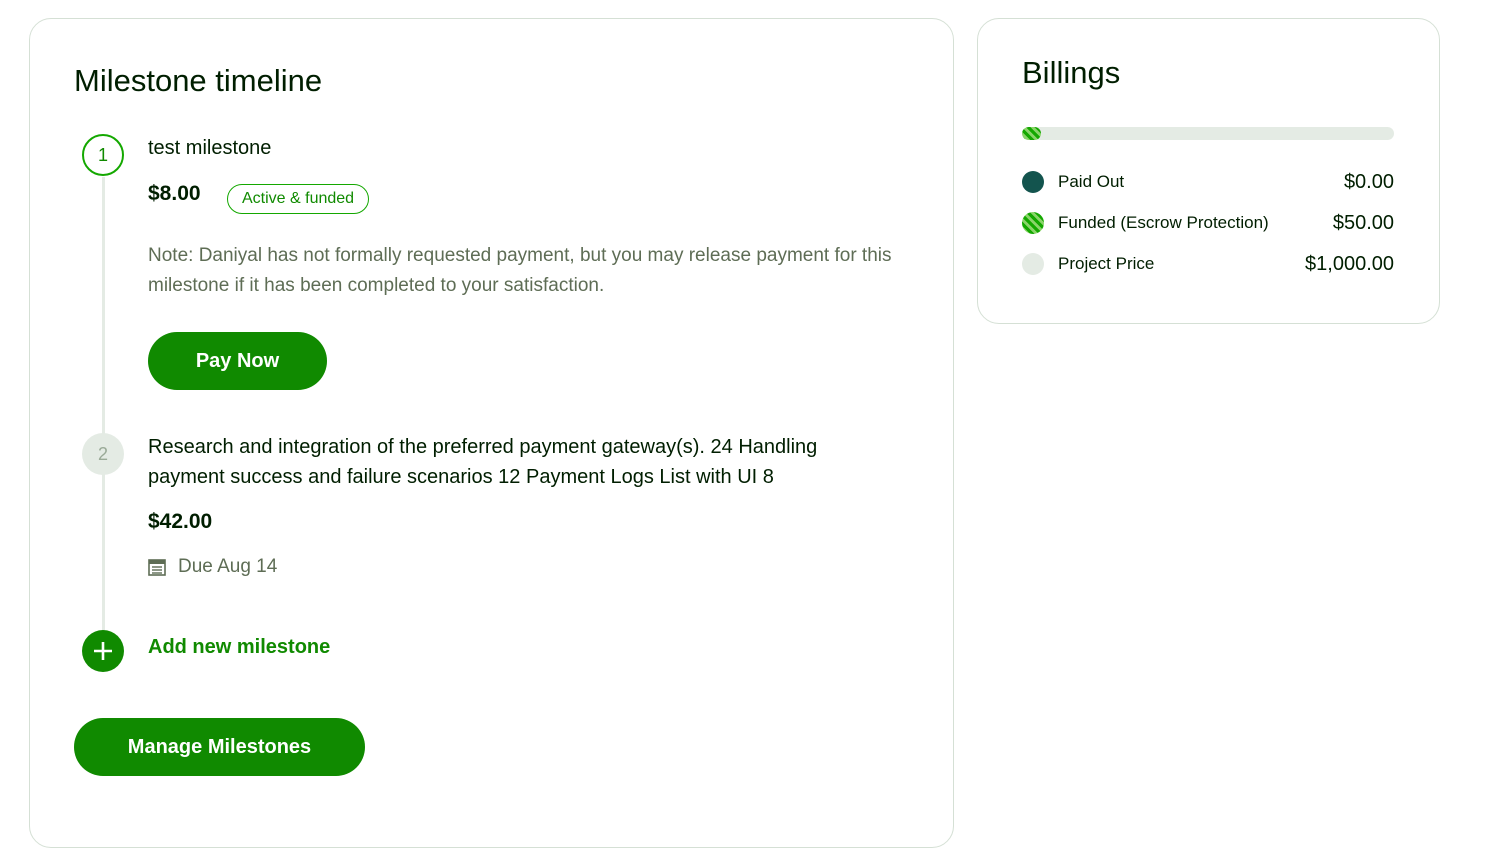 The width and height of the screenshot is (1485, 848). What do you see at coordinates (1106, 263) in the screenshot?
I see `project-price-label: Project Price` at bounding box center [1106, 263].